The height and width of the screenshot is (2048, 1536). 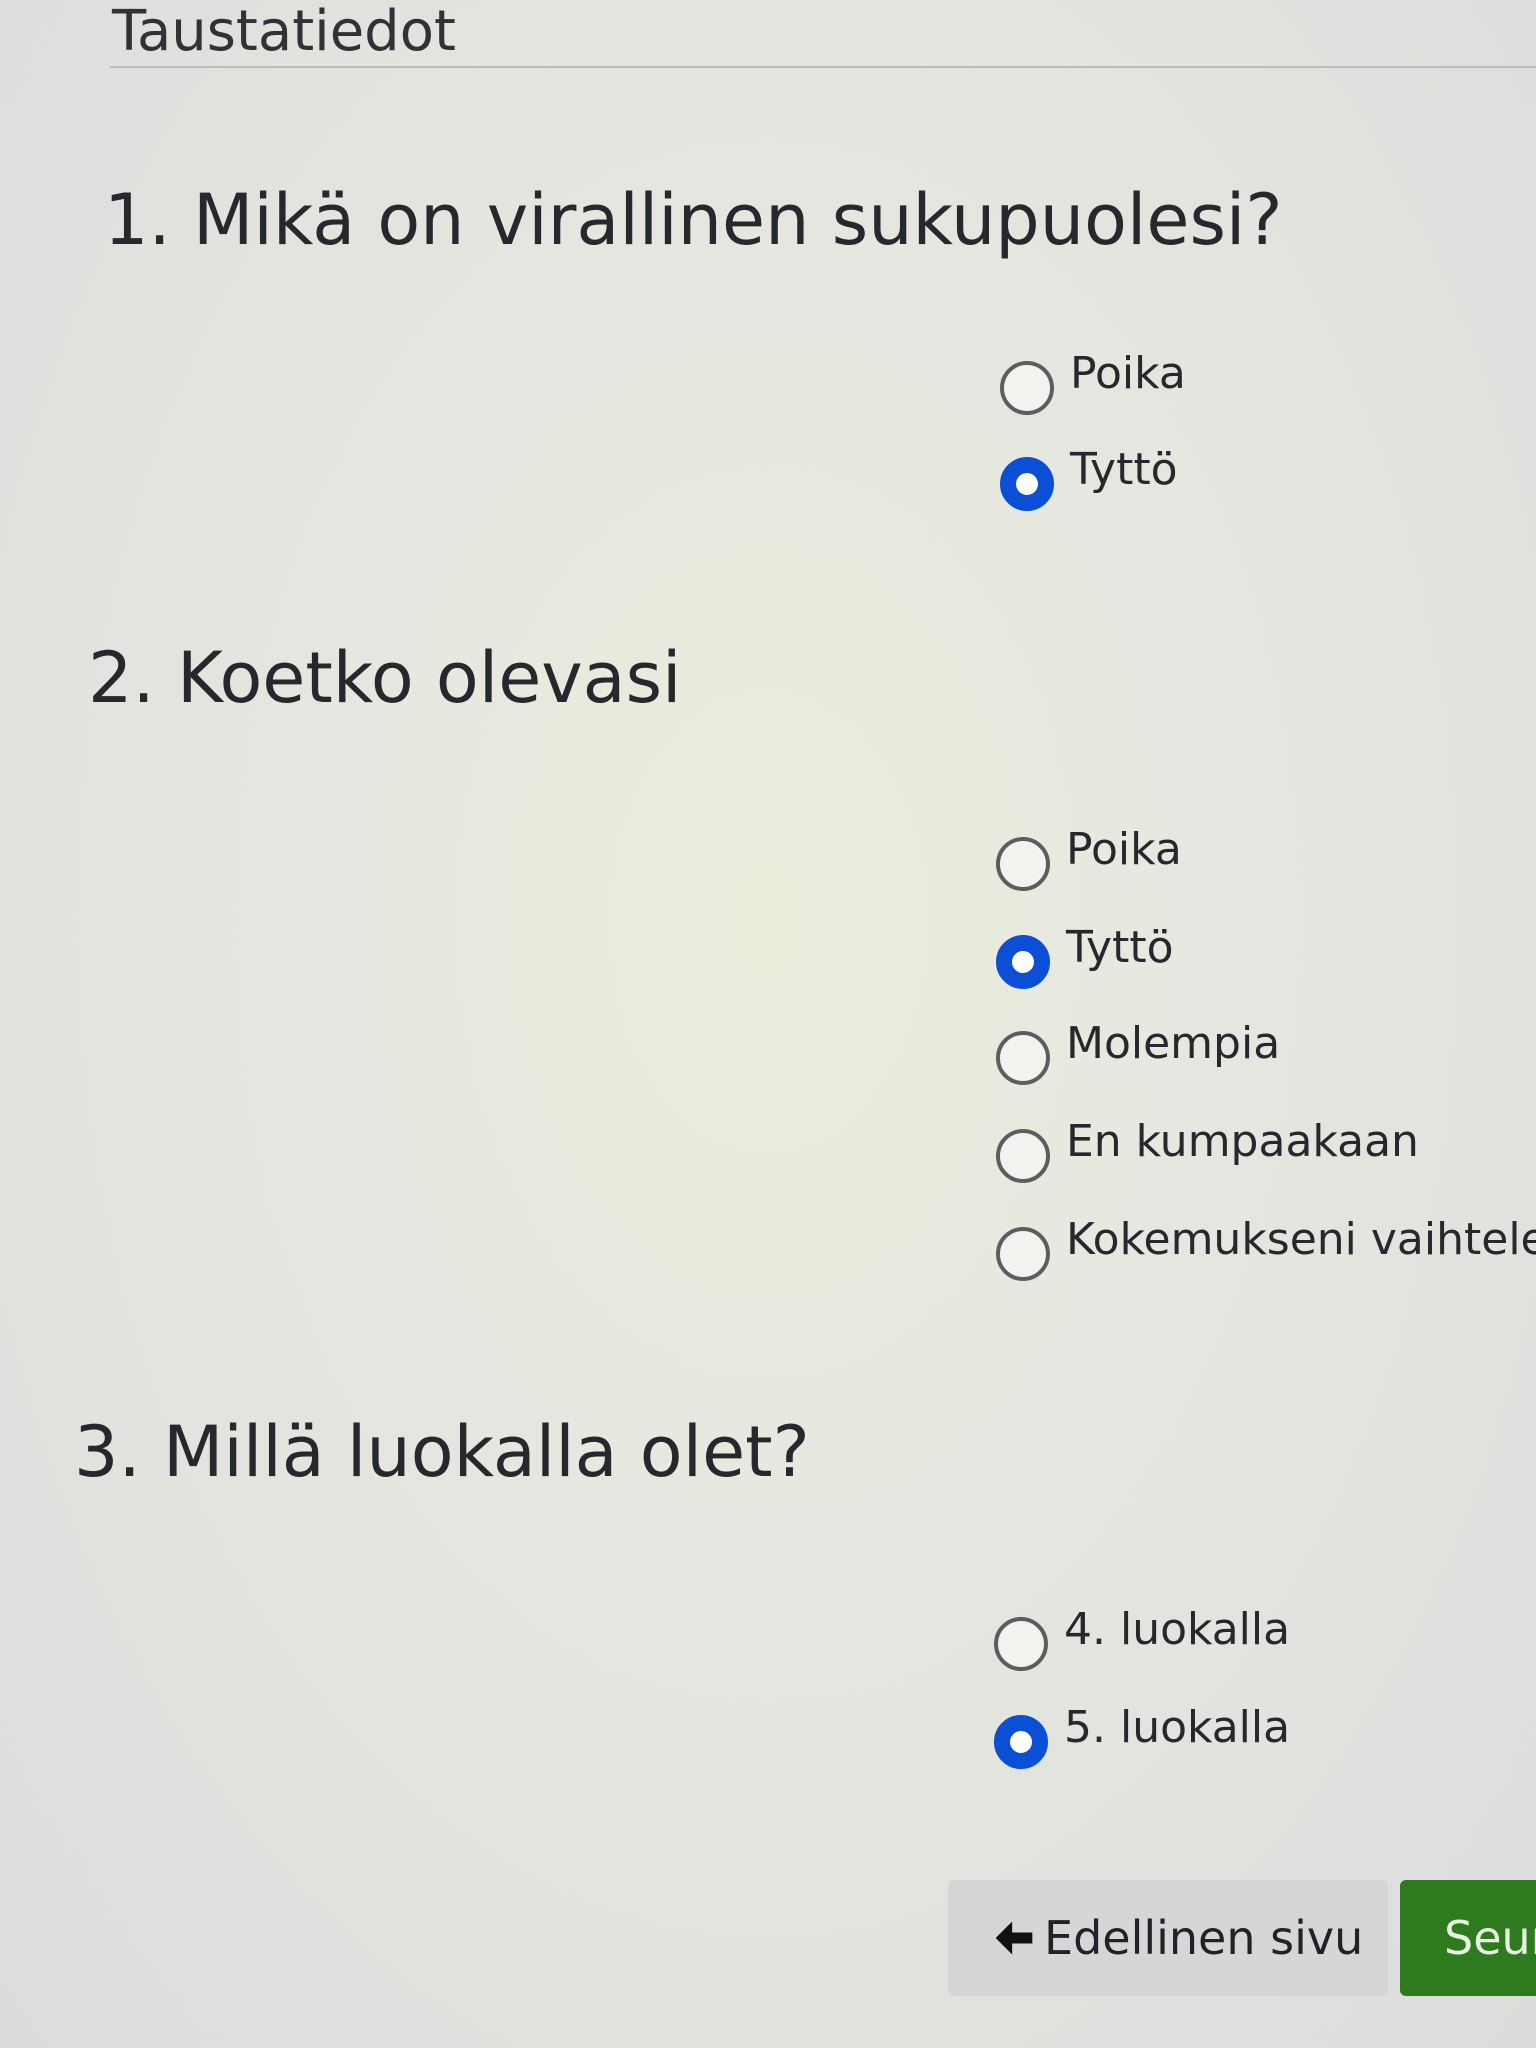 What do you see at coordinates (1014, 1938) in the screenshot?
I see `arrow-left-icon` at bounding box center [1014, 1938].